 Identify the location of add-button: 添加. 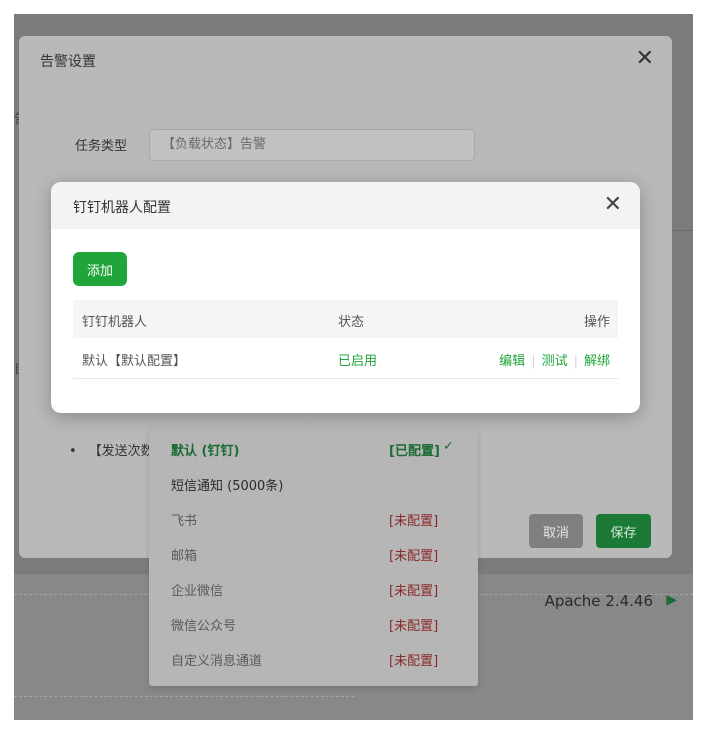
(100, 269).